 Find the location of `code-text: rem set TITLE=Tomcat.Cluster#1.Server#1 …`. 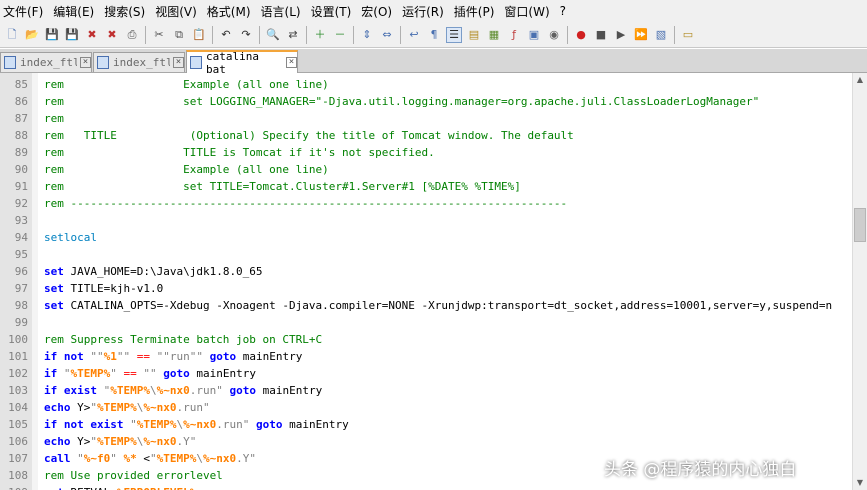

code-text: rem set TITLE=Tomcat.Cluster#1.Server#1 … is located at coordinates (282, 186).